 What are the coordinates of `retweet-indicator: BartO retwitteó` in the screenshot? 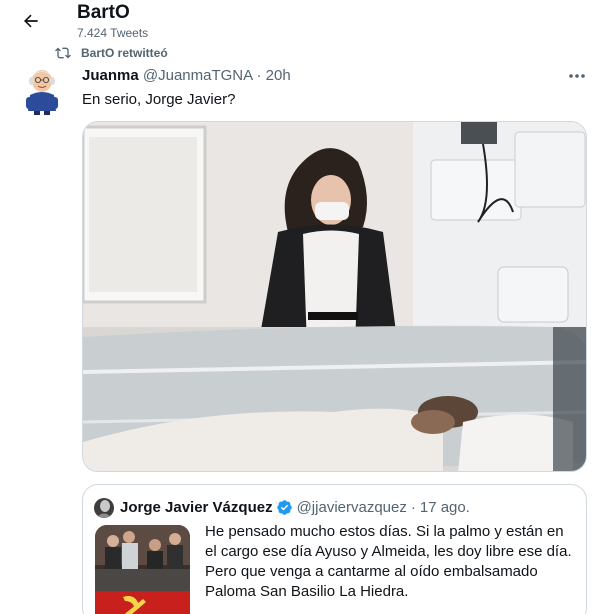 It's located at (111, 53).